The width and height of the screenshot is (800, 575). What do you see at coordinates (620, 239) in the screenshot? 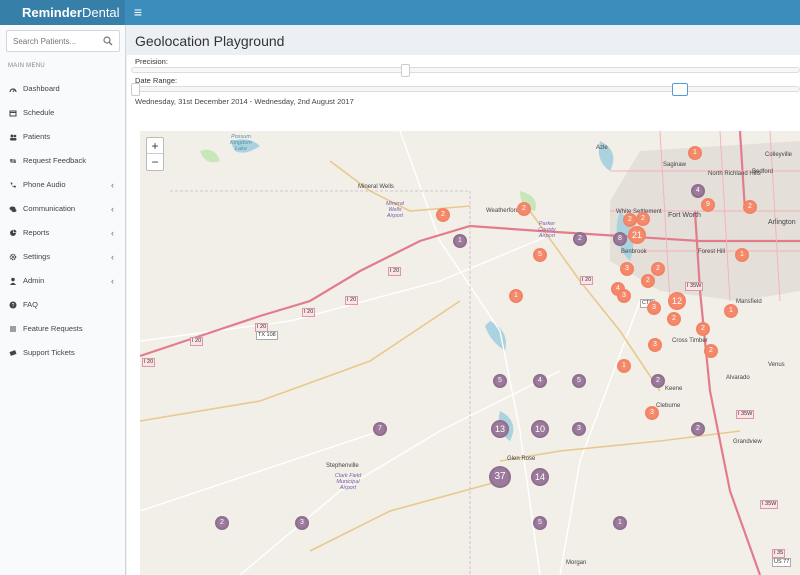
I see `marker-cluster: 8` at bounding box center [620, 239].